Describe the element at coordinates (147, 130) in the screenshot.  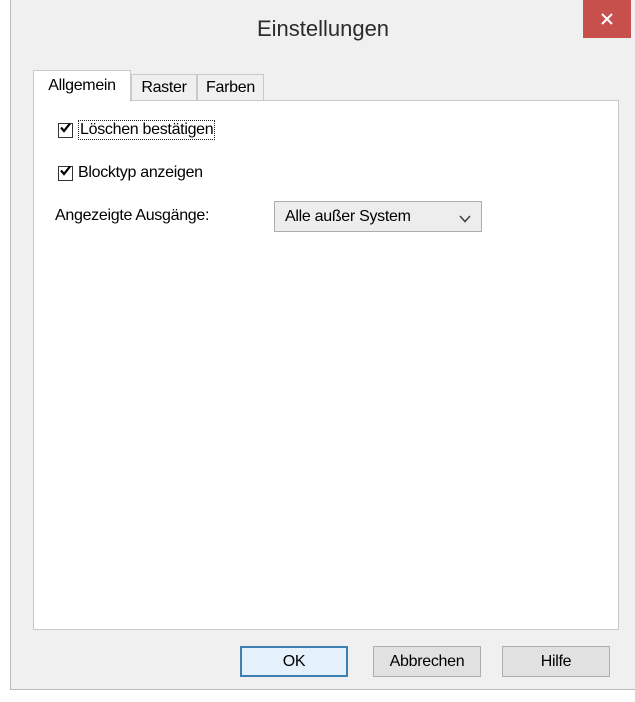
I see `confirm-delete-label: Löschen bestätigen` at that location.